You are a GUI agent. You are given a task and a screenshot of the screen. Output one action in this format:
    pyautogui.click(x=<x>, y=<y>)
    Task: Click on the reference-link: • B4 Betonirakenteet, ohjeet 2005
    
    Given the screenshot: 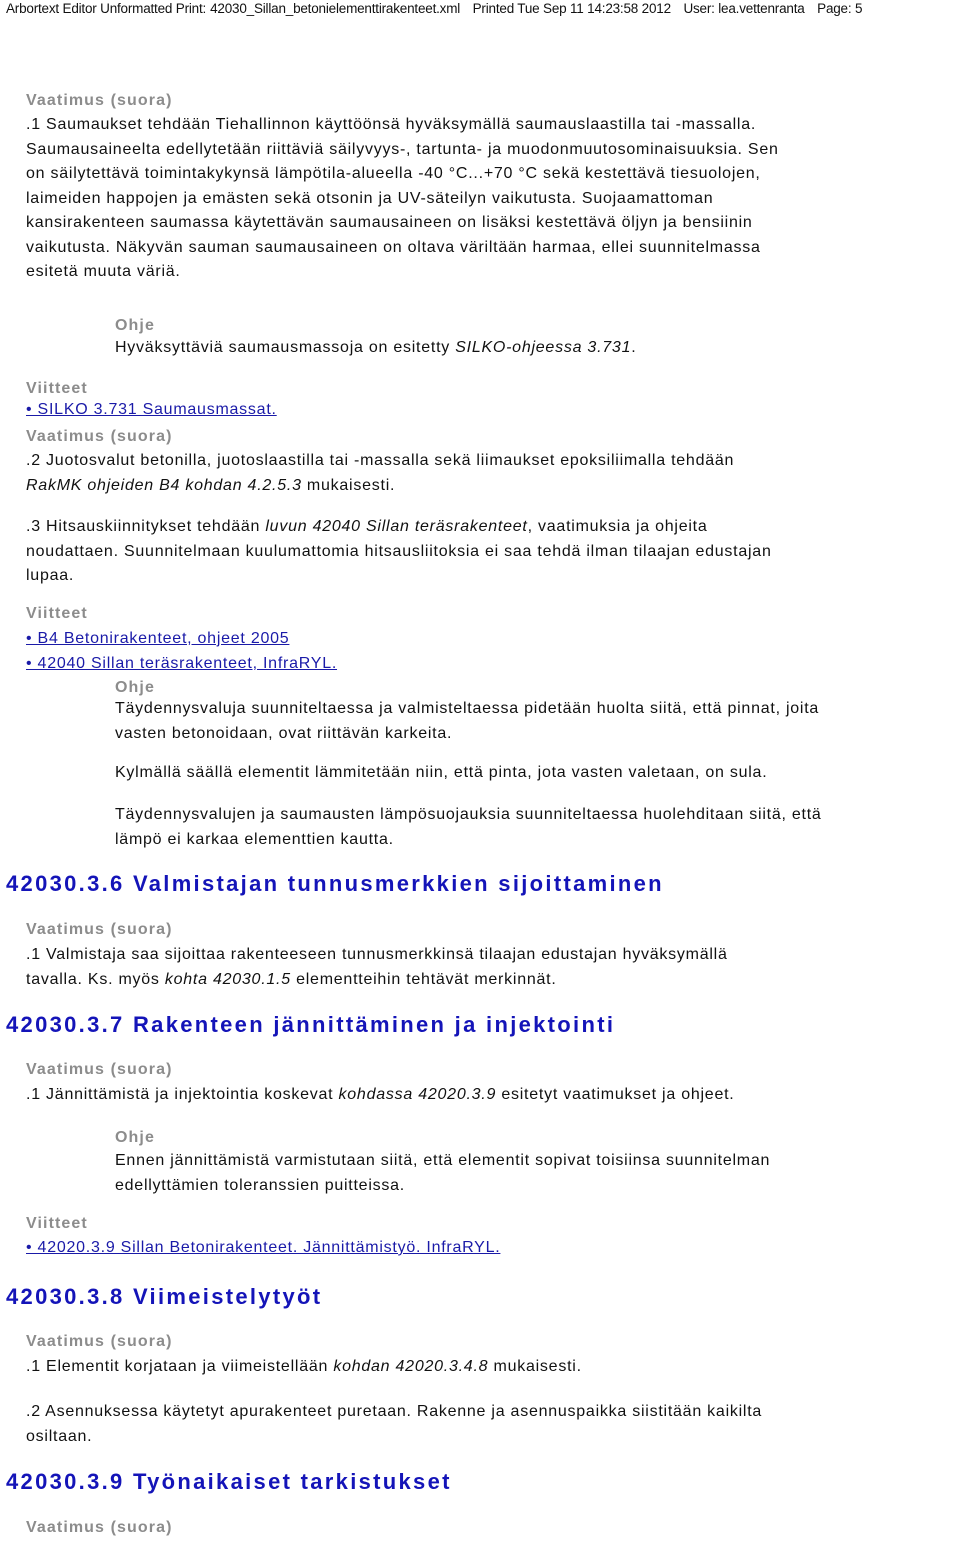 What is the action you would take?
    pyautogui.click(x=157, y=639)
    